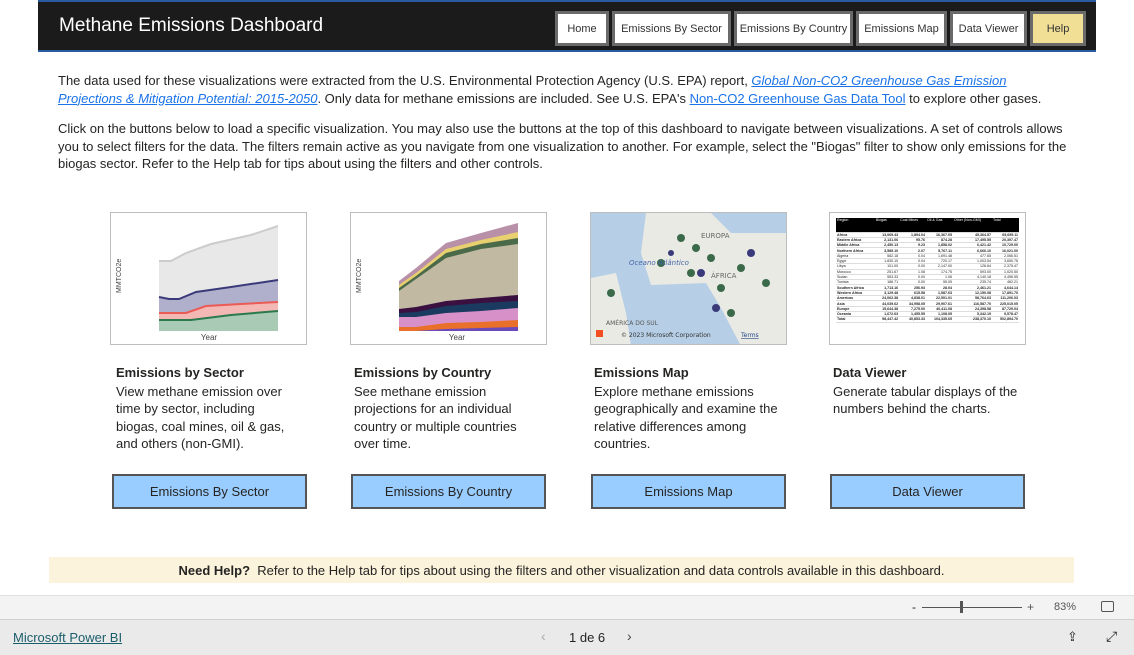 The height and width of the screenshot is (655, 1134). What do you see at coordinates (1107, 606) in the screenshot?
I see `fit-to-page-icon` at bounding box center [1107, 606].